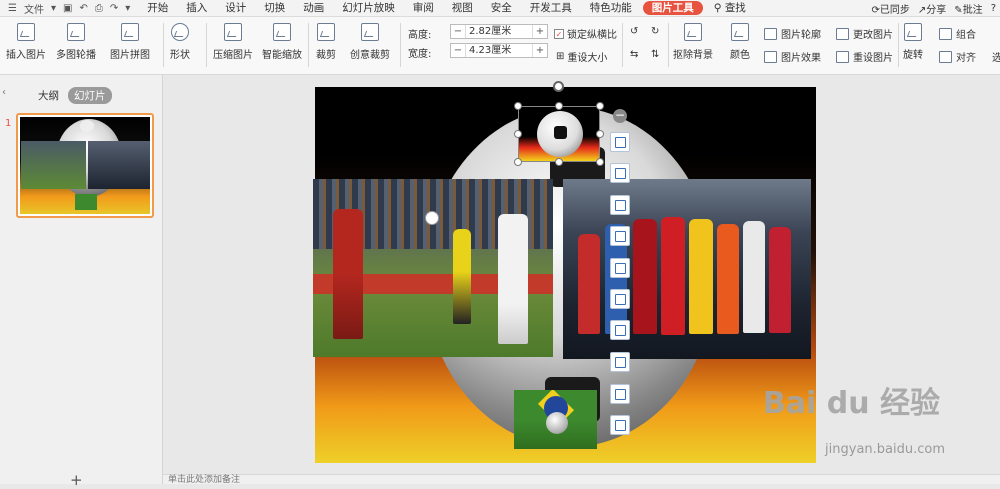  What do you see at coordinates (559, 106) in the screenshot?
I see `resize-handle-n` at bounding box center [559, 106].